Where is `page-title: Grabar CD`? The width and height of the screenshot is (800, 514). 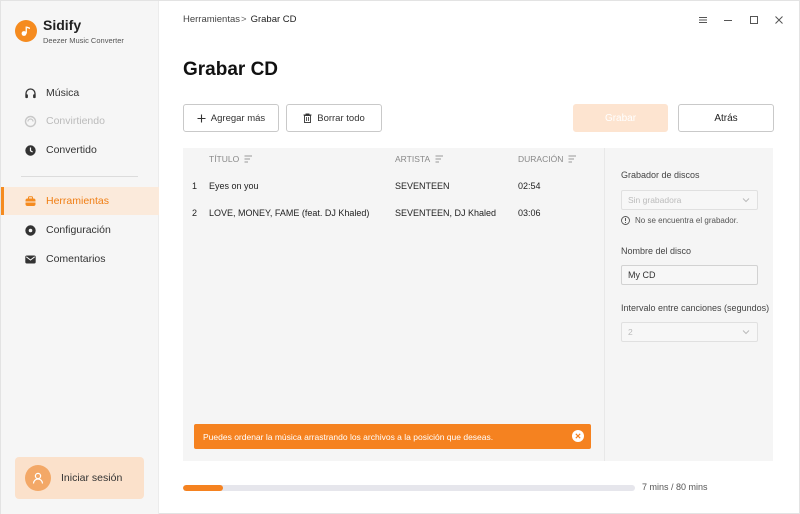
page-title: Grabar CD is located at coordinates (231, 69).